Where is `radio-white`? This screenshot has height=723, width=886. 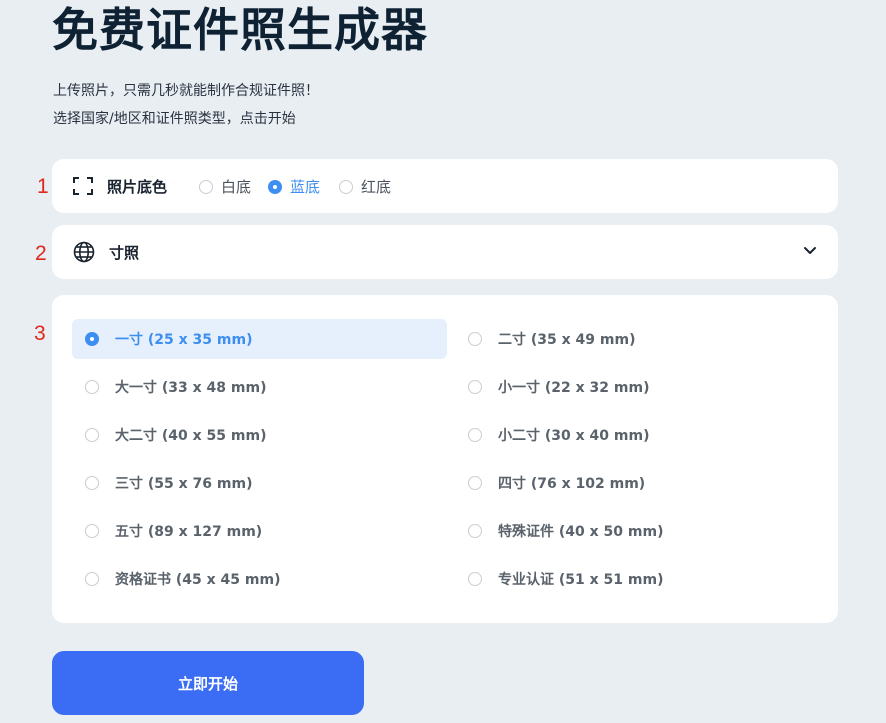
radio-white is located at coordinates (206, 186).